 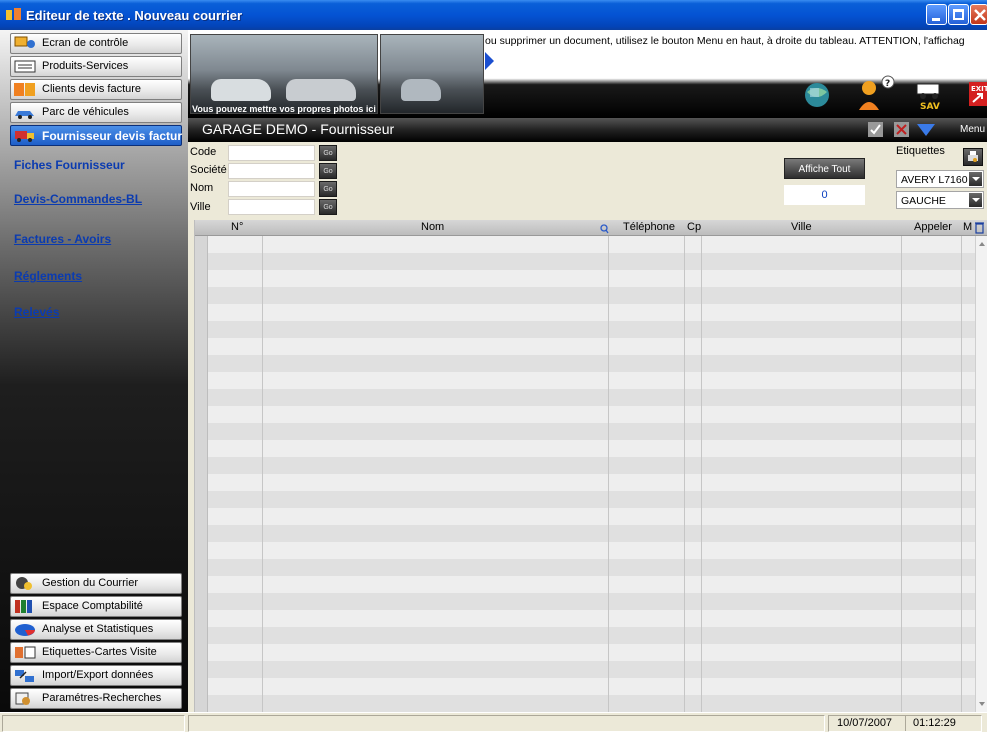 I want to click on label-position-value: GAUCHE, so click(x=923, y=201).